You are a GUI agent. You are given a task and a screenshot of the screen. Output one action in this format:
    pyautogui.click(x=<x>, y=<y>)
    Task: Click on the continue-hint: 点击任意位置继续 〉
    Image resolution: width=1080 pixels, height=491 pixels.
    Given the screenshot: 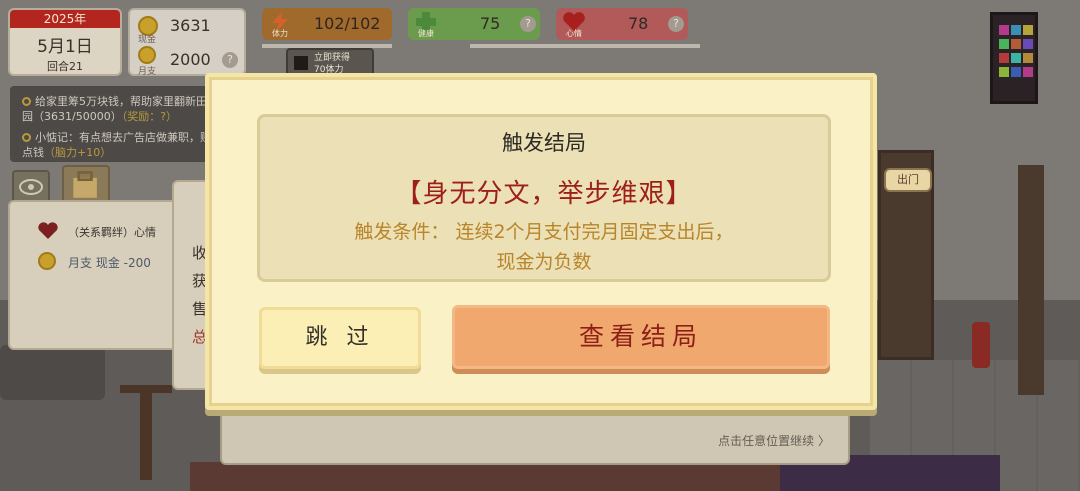 What is the action you would take?
    pyautogui.click(x=774, y=440)
    